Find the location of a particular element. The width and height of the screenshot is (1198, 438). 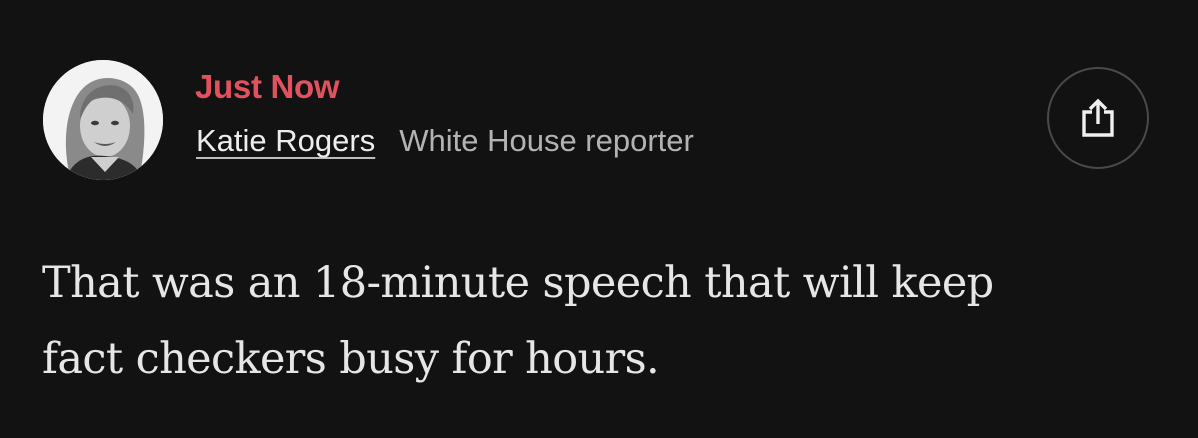

author-avatar-image is located at coordinates (103, 120).